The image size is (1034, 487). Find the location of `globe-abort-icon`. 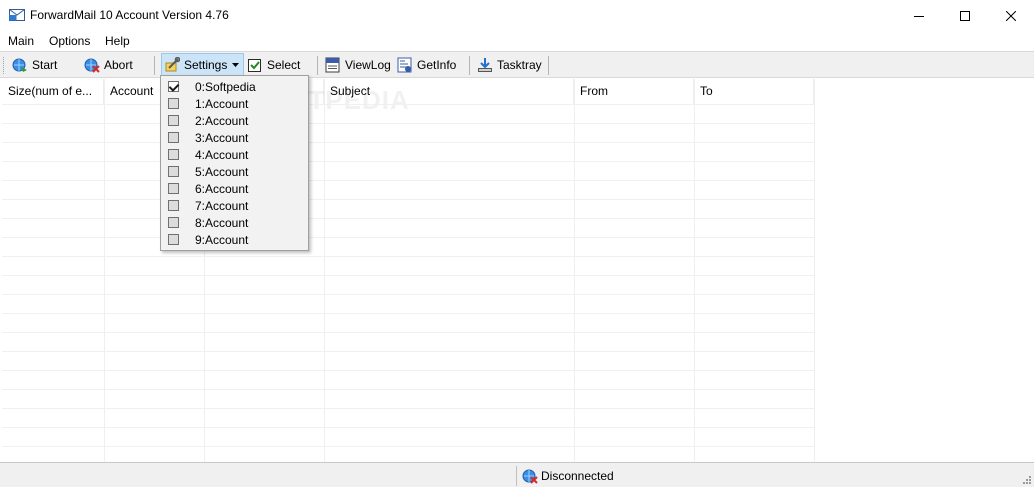

globe-abort-icon is located at coordinates (92, 65).